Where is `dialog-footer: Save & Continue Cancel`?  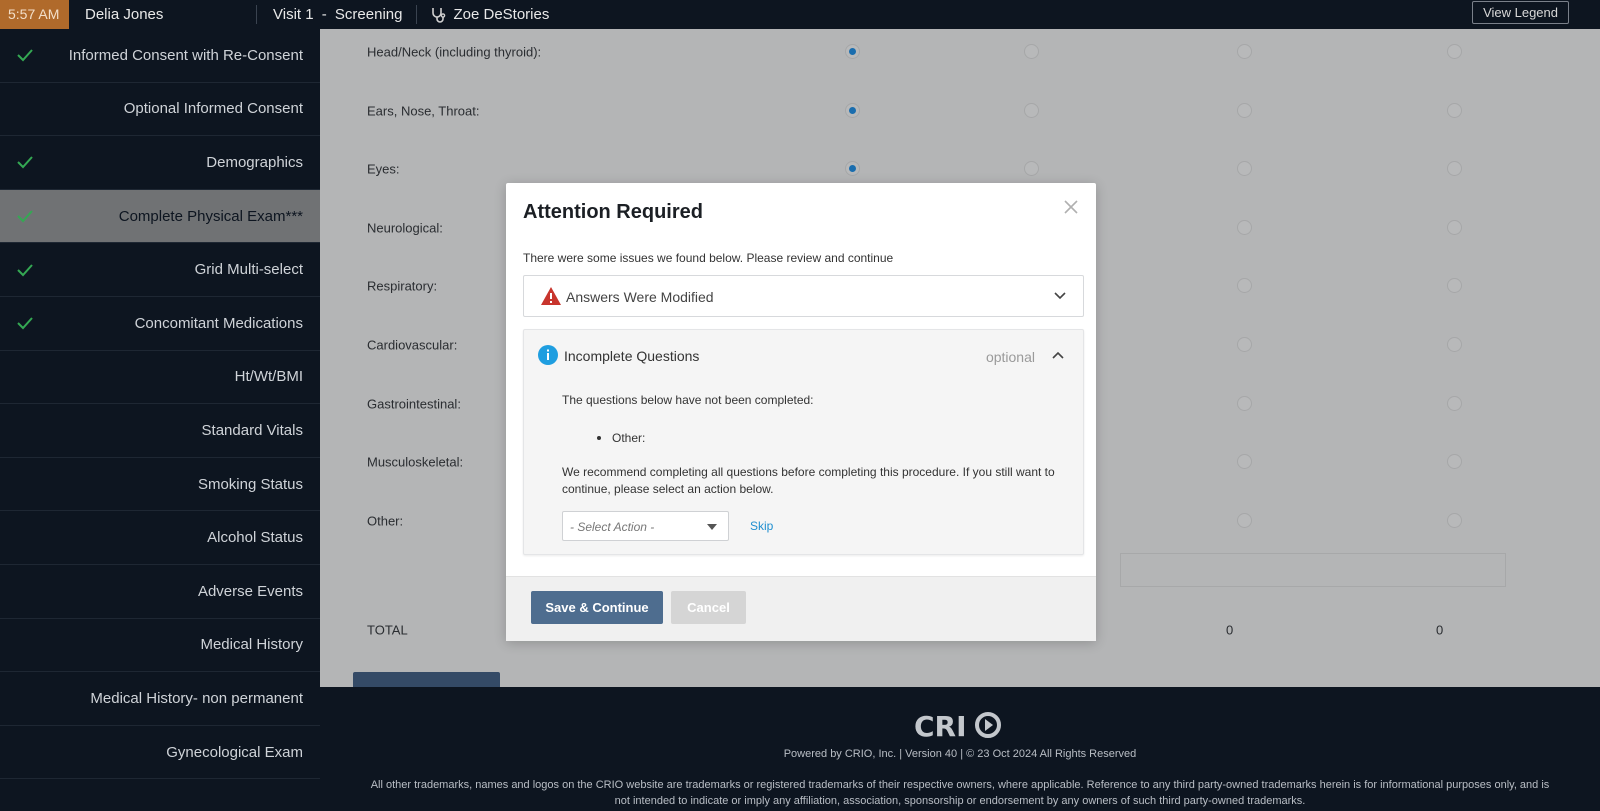
dialog-footer: Save & Continue Cancel is located at coordinates (801, 608).